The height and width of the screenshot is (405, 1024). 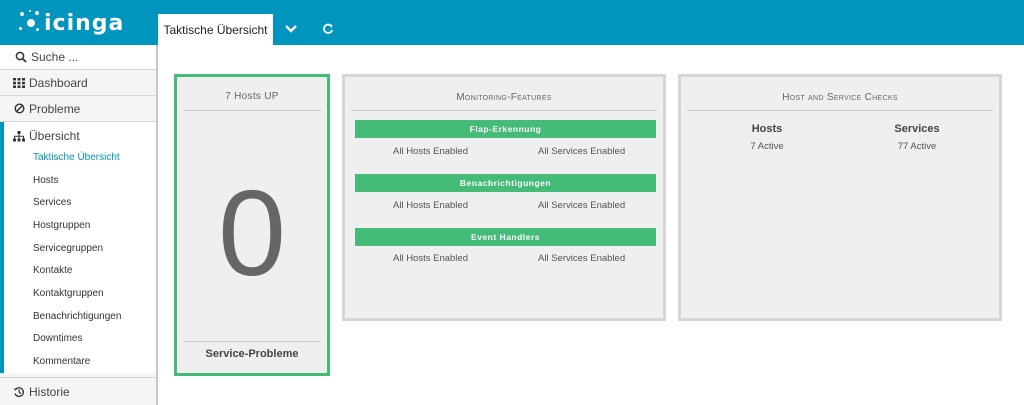 What do you see at coordinates (581, 151) in the screenshot?
I see `flap-services-status: All Services Enabled` at bounding box center [581, 151].